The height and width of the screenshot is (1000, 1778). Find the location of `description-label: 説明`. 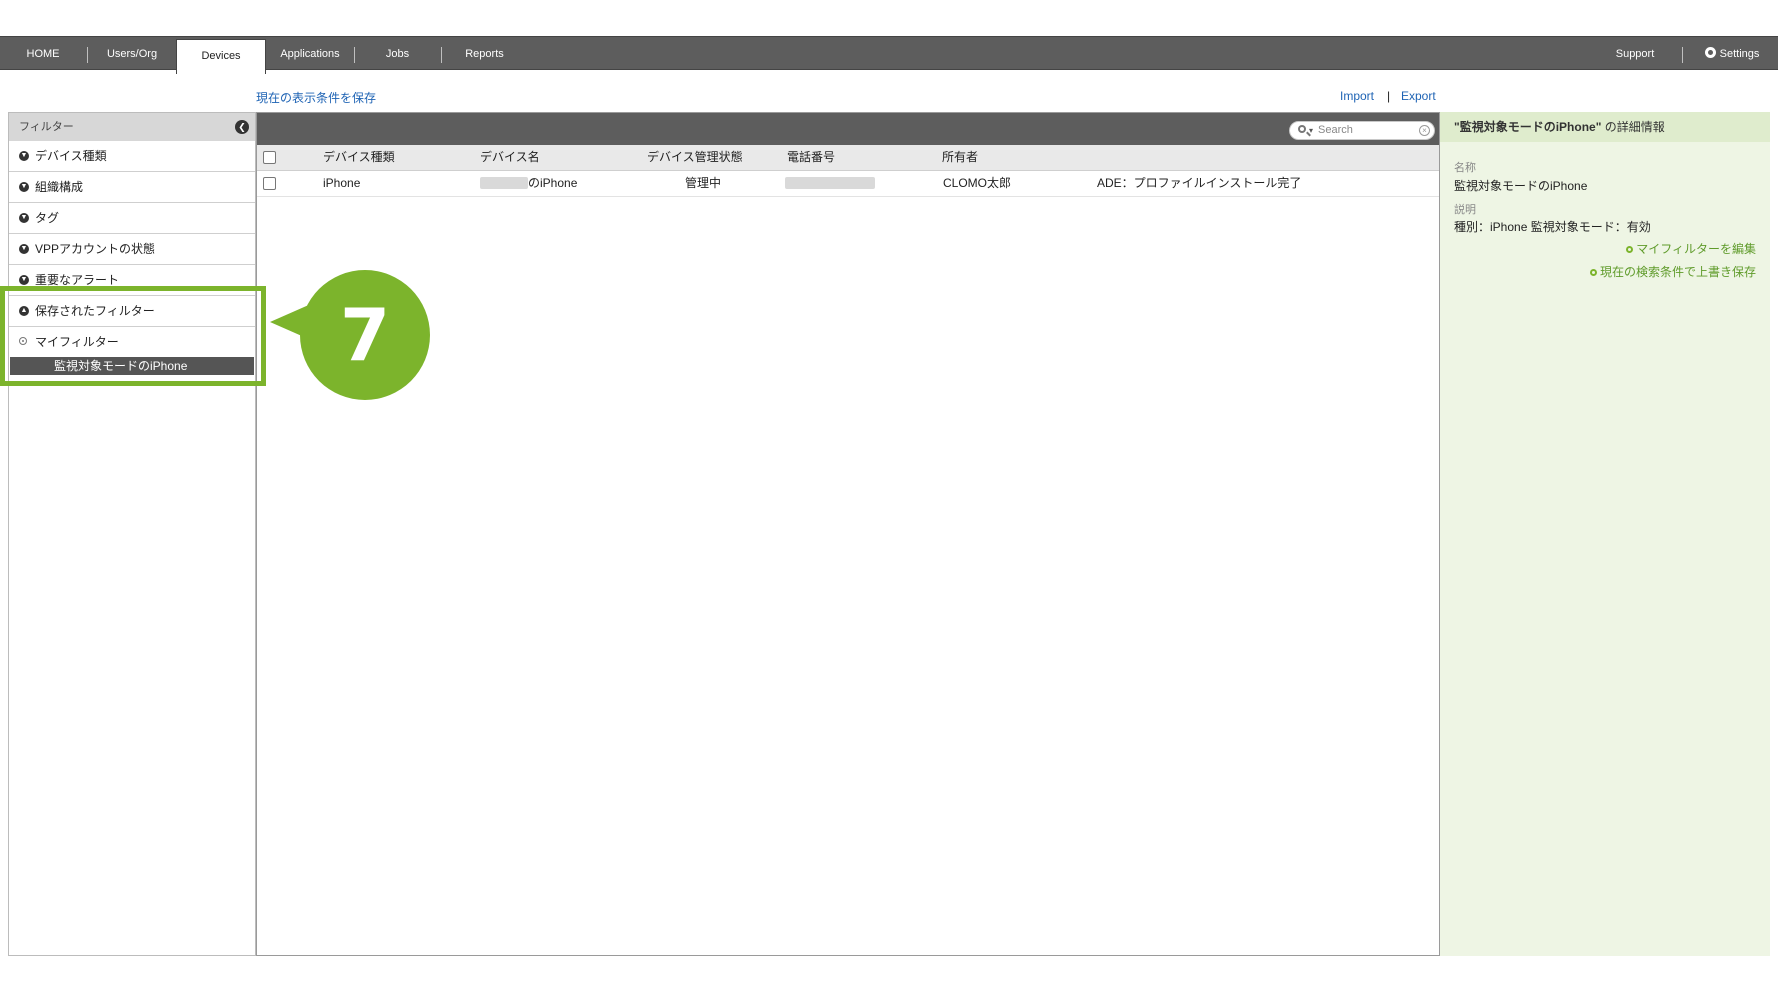

description-label: 説明 is located at coordinates (1465, 210).